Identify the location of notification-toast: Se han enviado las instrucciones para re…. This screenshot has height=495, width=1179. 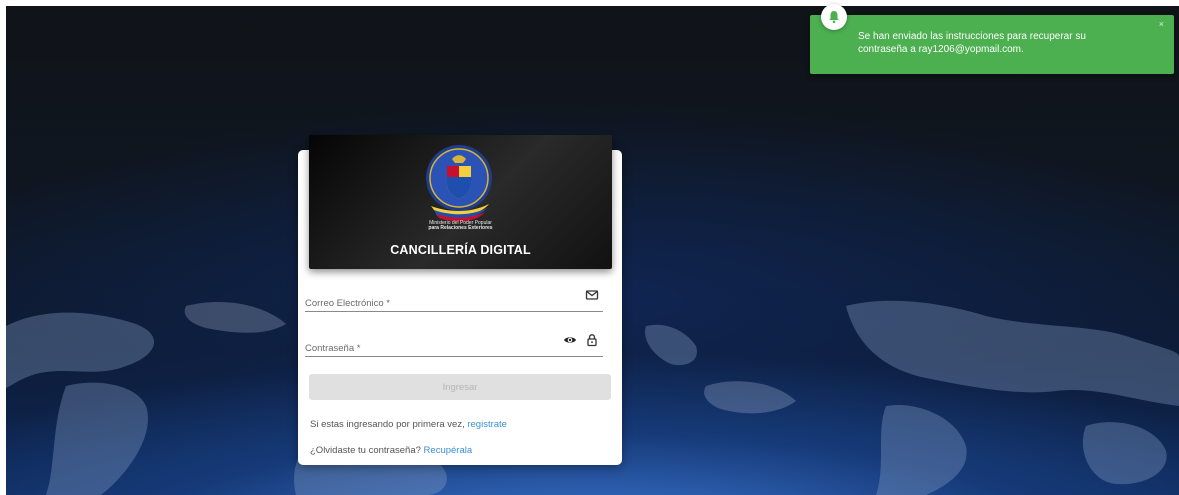
(992, 44).